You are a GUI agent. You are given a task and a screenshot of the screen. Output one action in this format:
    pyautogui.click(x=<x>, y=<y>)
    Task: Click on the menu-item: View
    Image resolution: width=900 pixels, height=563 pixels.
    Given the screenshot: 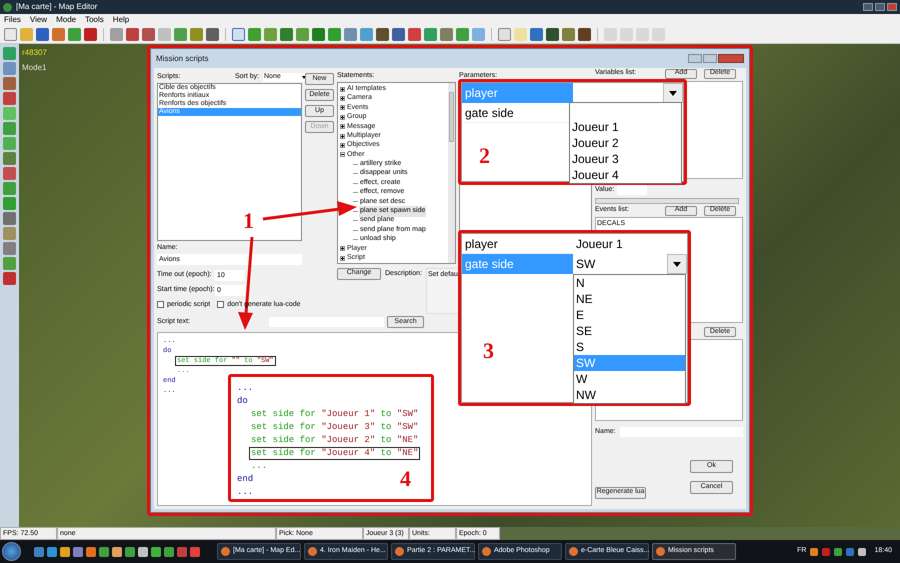 What is the action you would take?
    pyautogui.click(x=39, y=20)
    